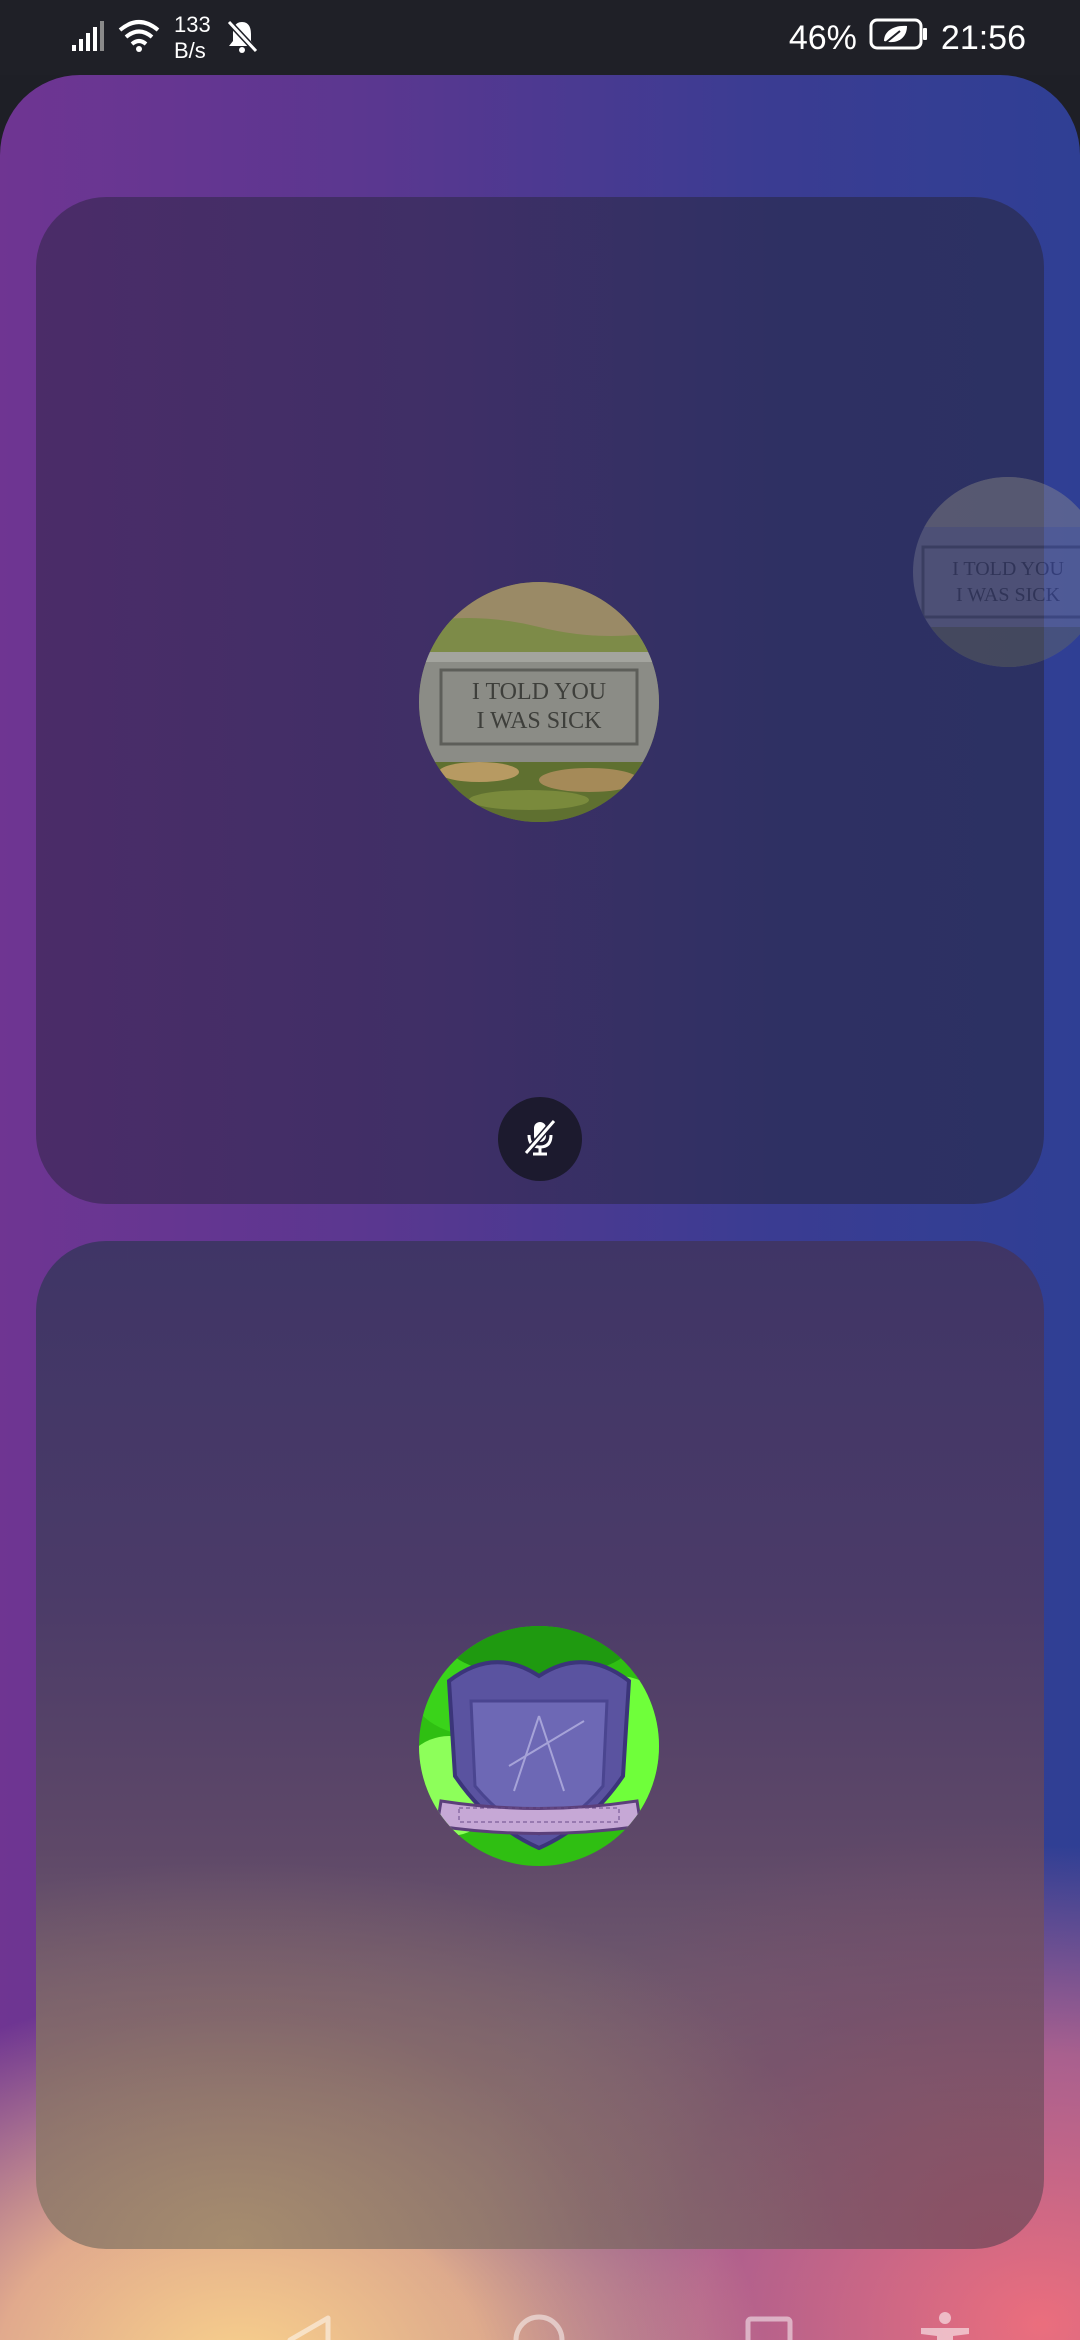 The image size is (1080, 2340). What do you see at coordinates (309, 2326) in the screenshot?
I see `back-icon` at bounding box center [309, 2326].